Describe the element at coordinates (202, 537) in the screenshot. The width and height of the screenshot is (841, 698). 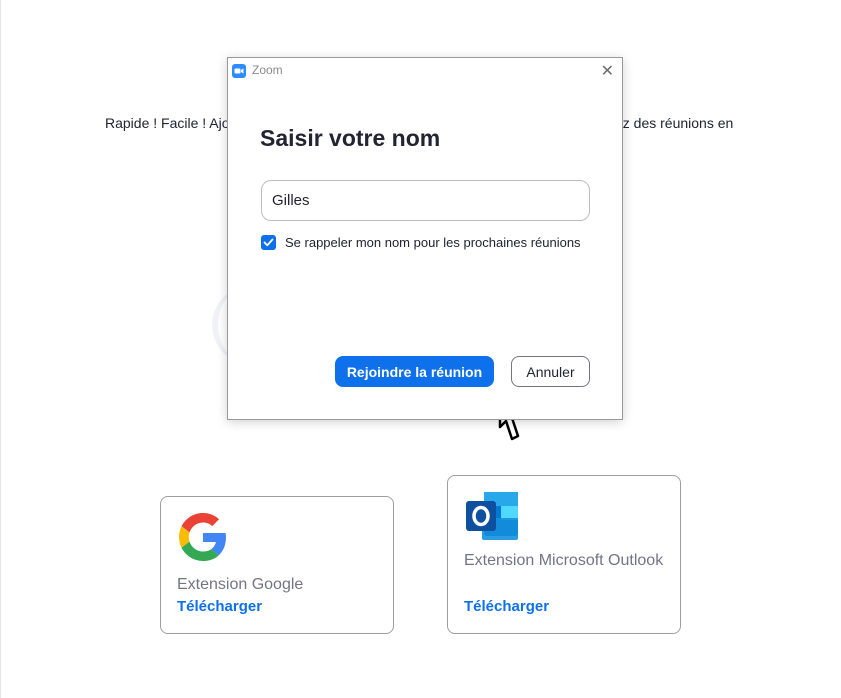
I see `google-g-icon` at that location.